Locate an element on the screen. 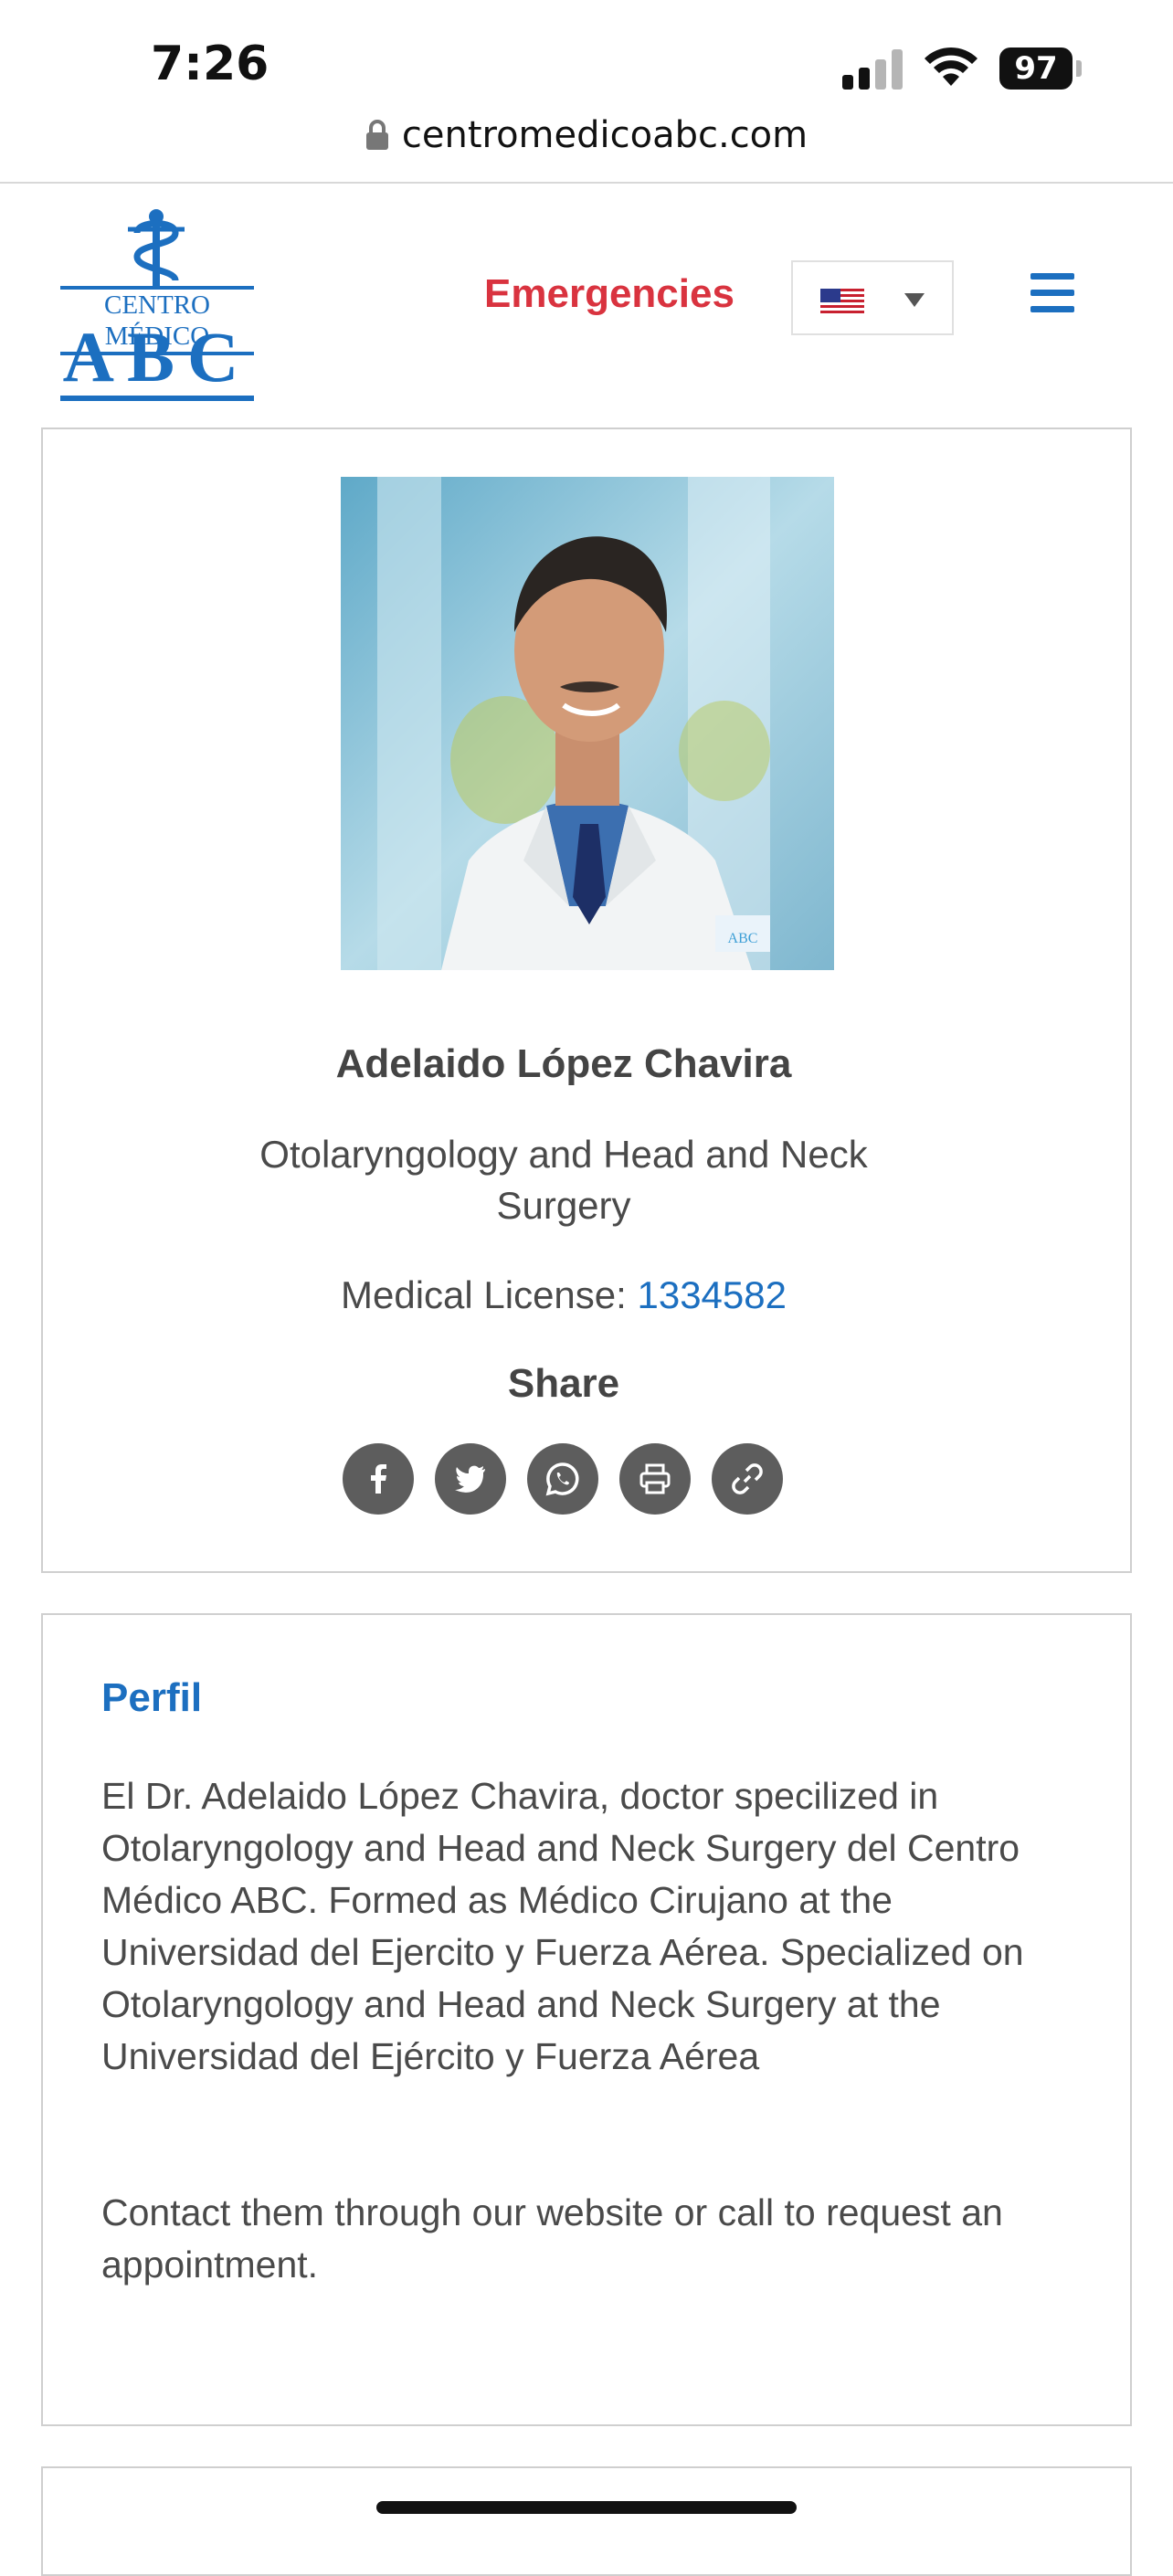  license-row: Medical License: 1334582 is located at coordinates (563, 1295).